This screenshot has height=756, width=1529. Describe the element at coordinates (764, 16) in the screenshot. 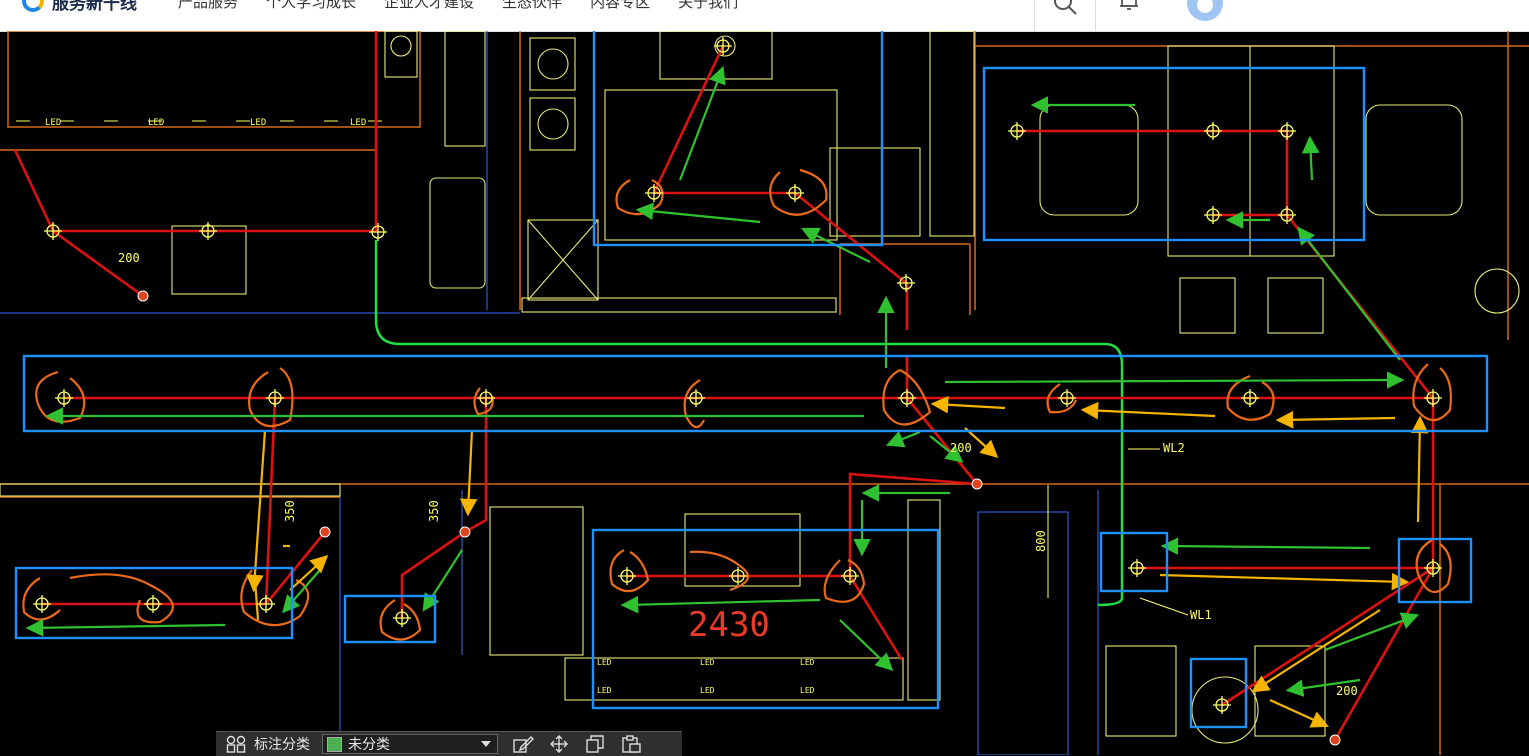

I see `top-navigation-bar: 服务新干线 产品服务 个人学习成长 企业人才建设 生态伙伴 内容专区 关于我们` at that location.